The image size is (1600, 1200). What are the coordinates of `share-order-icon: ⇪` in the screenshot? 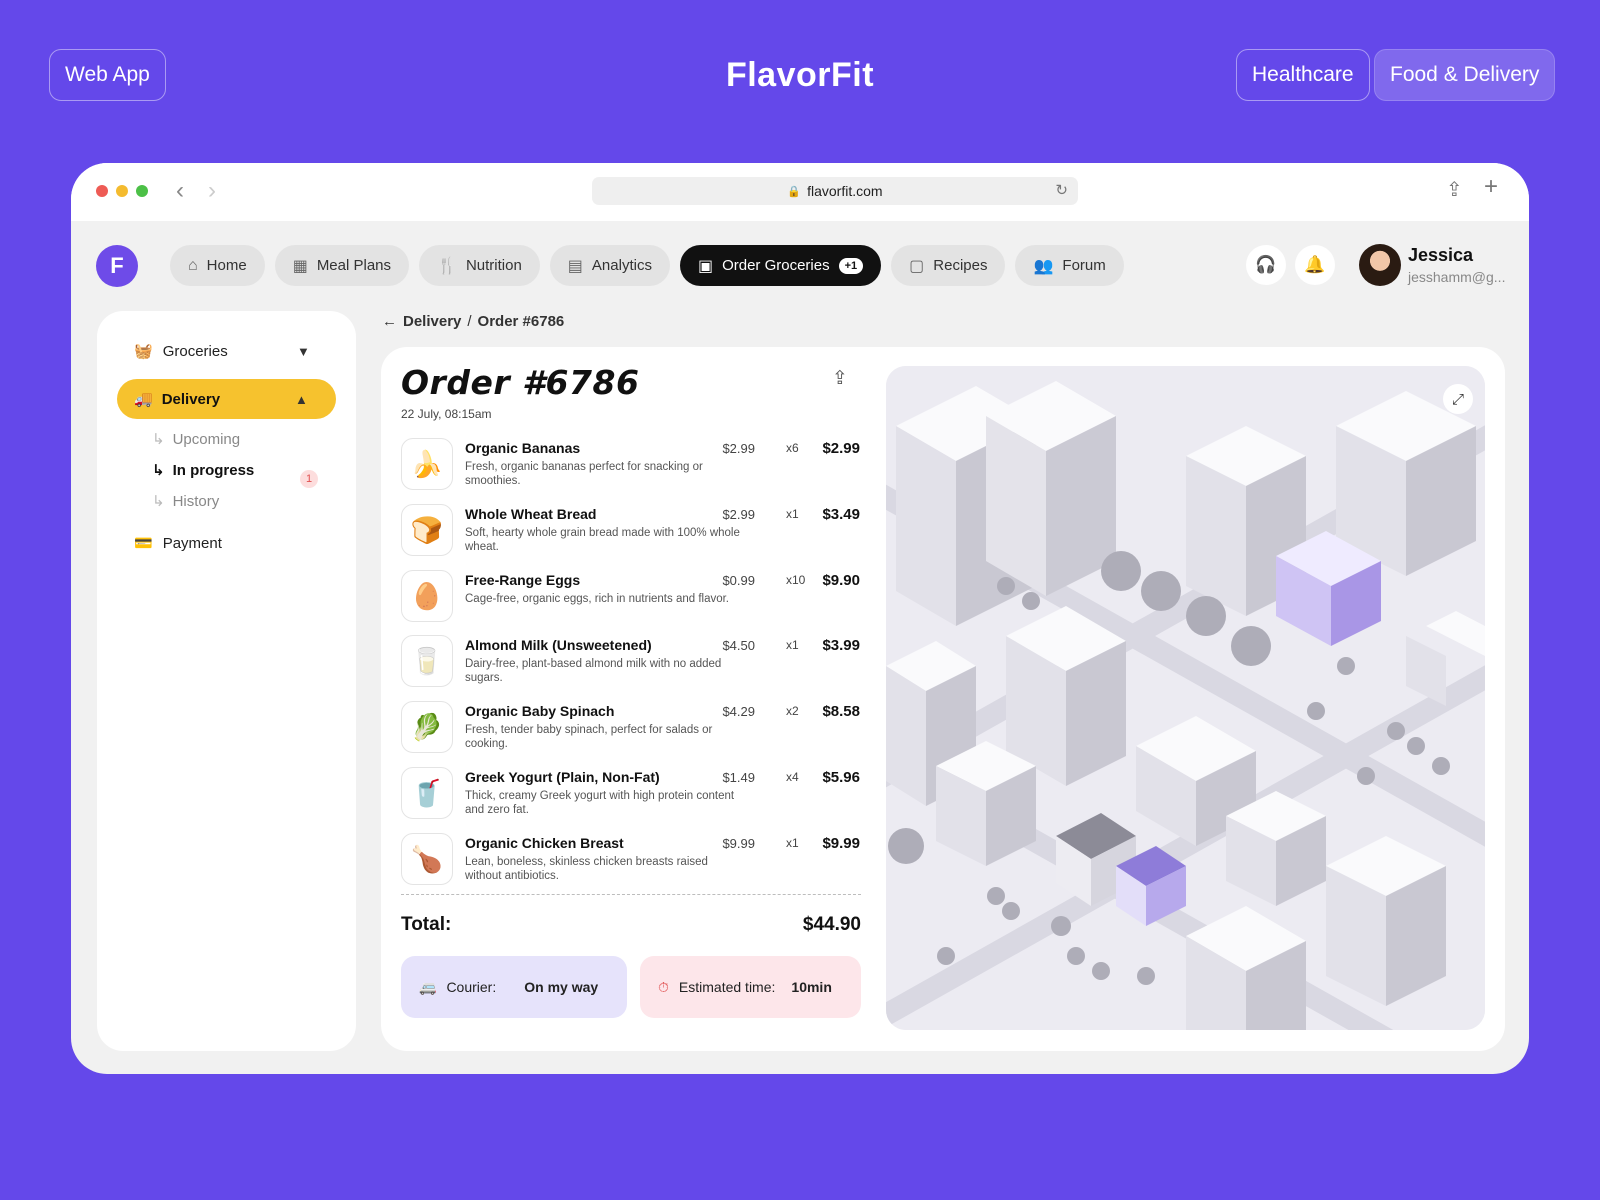 It's located at (840, 378).